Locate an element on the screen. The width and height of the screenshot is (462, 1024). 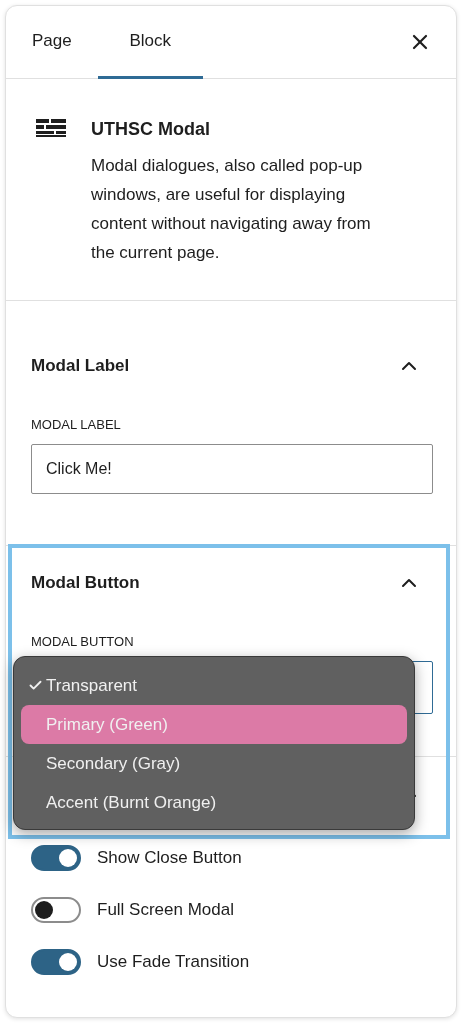
toggle-label: Show Close Button is located at coordinates (169, 858).